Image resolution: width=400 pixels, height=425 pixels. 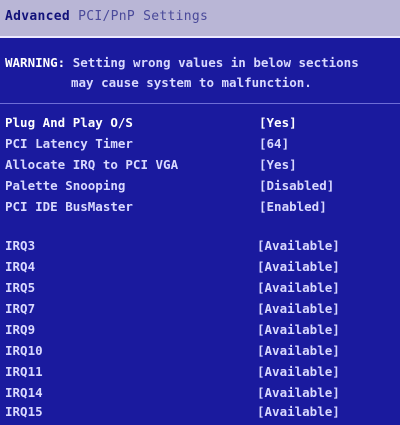 What do you see at coordinates (92, 164) in the screenshot?
I see `setting-label: Allocate IRQ to PCI VGA` at bounding box center [92, 164].